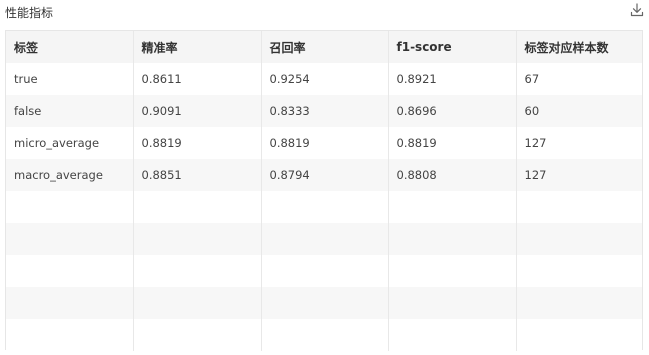 This screenshot has height=355, width=649. I want to click on cell-label: micro_average, so click(70, 143).